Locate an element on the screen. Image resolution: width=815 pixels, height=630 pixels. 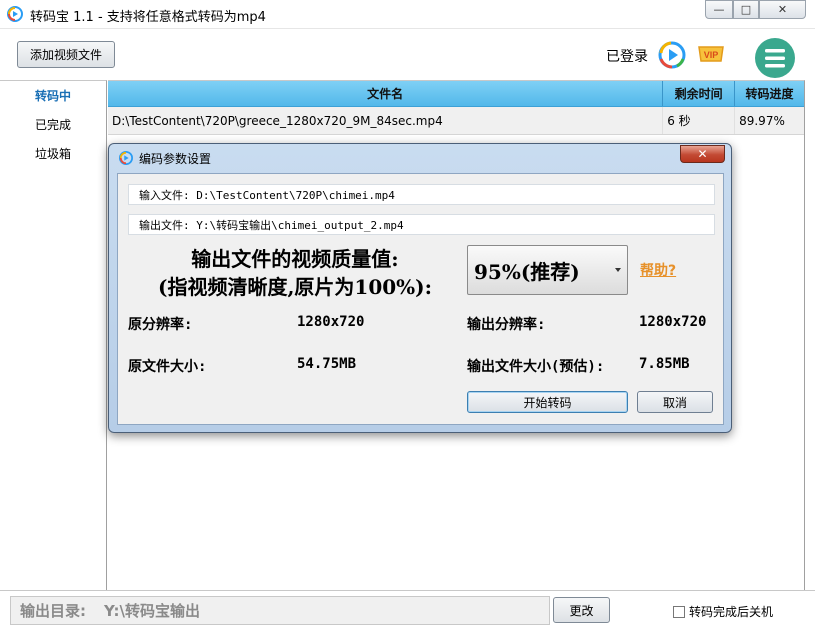
app-logo-icon is located at coordinates (15, 14).